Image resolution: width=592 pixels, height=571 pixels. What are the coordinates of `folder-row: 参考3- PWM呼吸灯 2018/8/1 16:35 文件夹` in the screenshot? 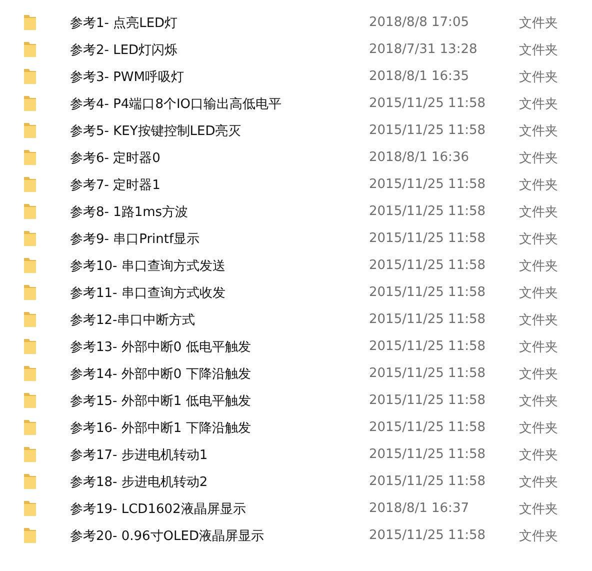 It's located at (296, 76).